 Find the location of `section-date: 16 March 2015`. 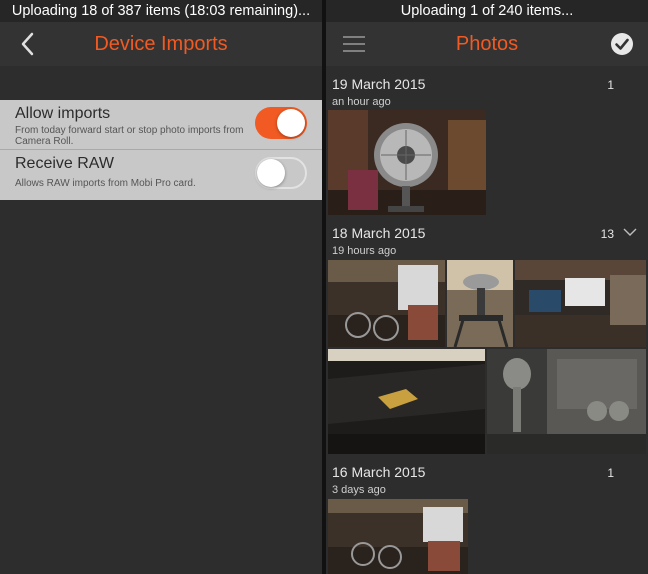

section-date: 16 March 2015 is located at coordinates (379, 472).